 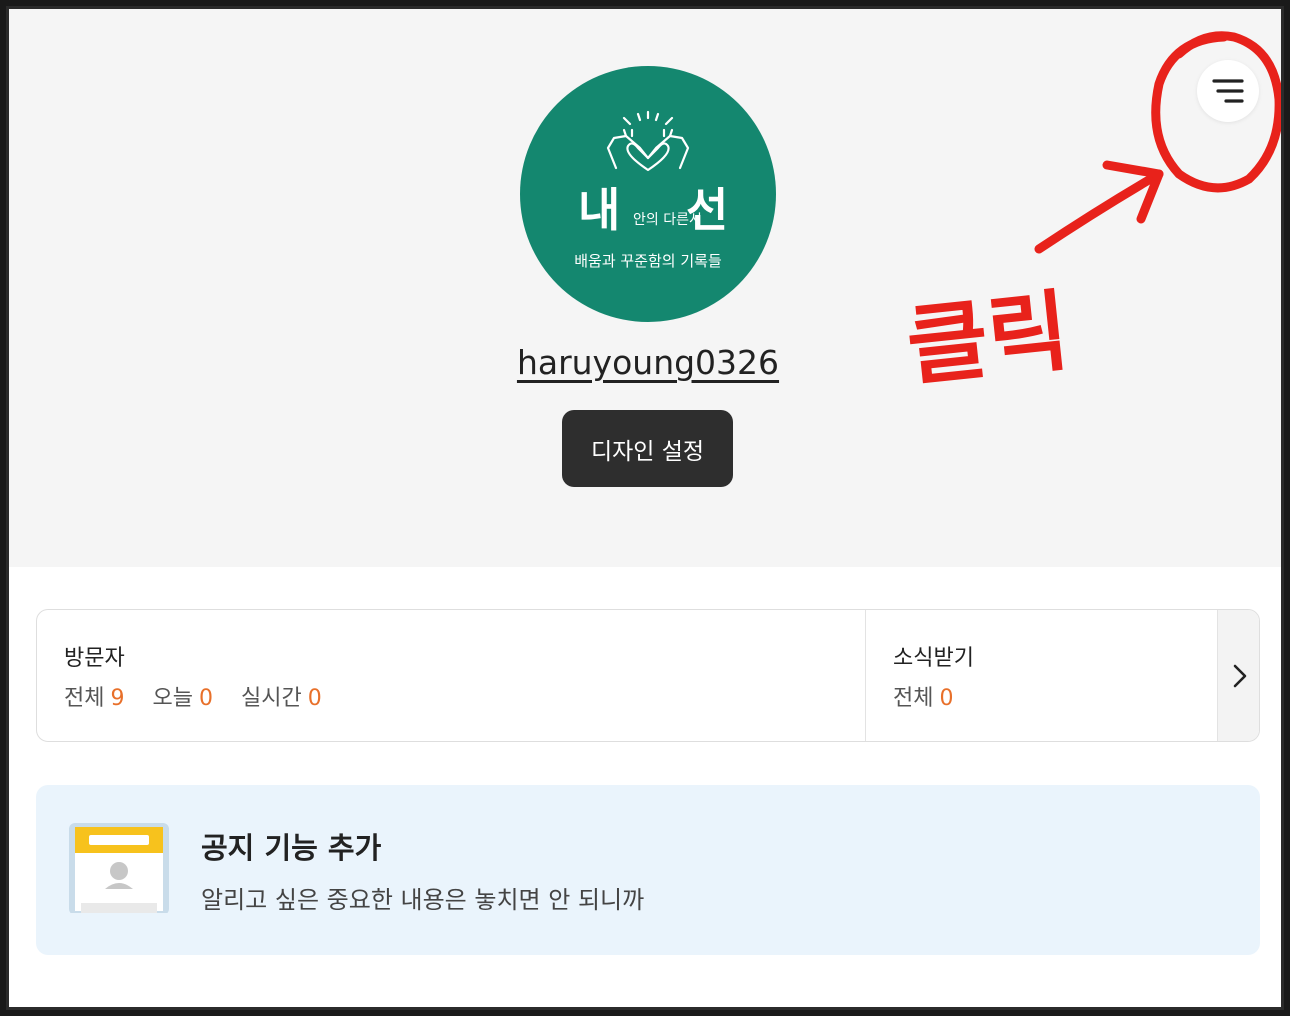 What do you see at coordinates (933, 658) in the screenshot?
I see `subscribe-title: 소식받기` at bounding box center [933, 658].